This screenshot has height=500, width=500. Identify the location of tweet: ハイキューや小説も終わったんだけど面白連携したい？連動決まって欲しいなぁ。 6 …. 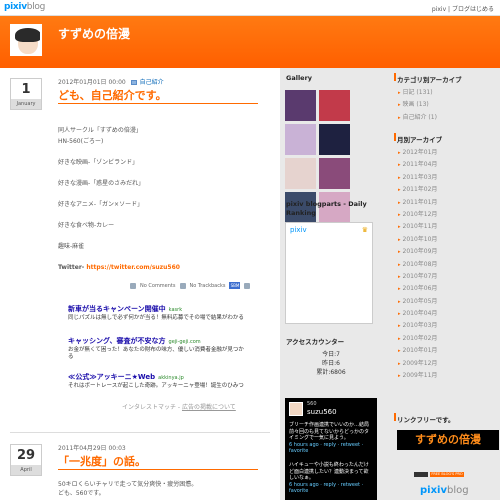
(331, 478).